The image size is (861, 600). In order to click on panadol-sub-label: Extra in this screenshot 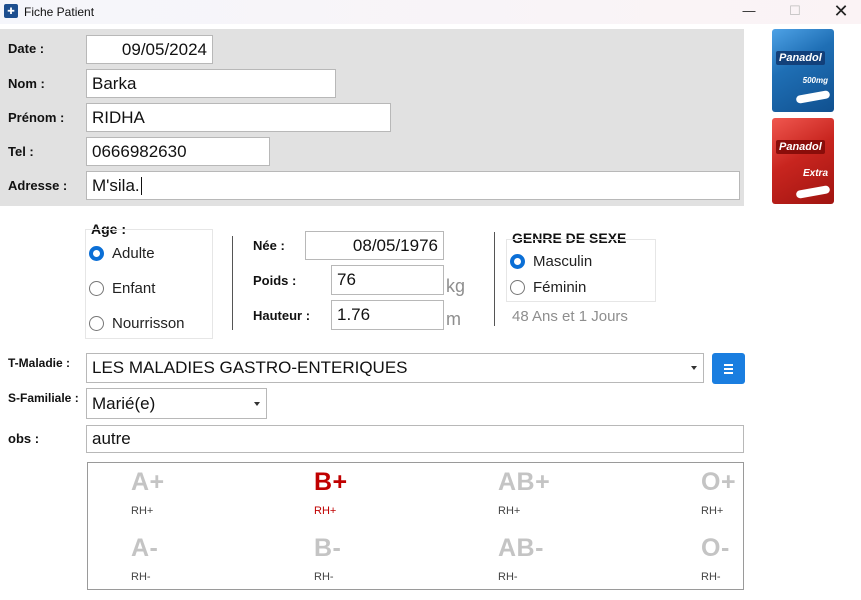, I will do `click(815, 173)`.